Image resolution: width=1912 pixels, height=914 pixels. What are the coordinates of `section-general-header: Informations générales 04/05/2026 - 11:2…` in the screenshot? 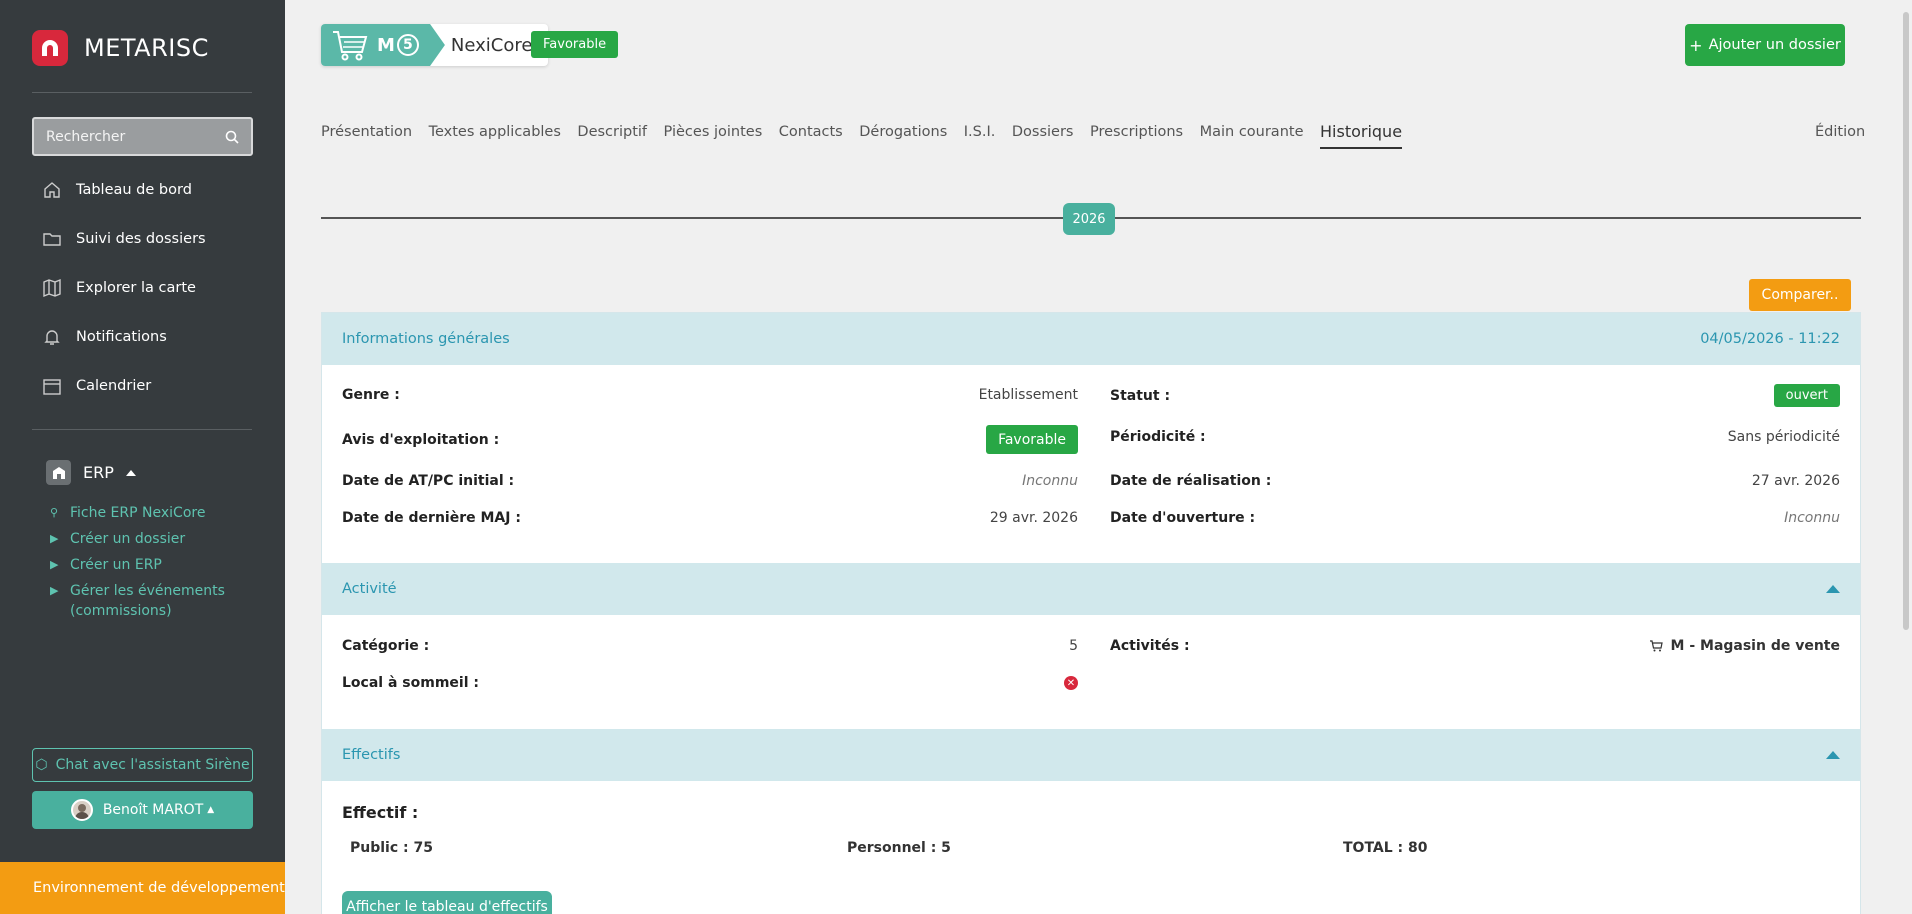 It's located at (1091, 339).